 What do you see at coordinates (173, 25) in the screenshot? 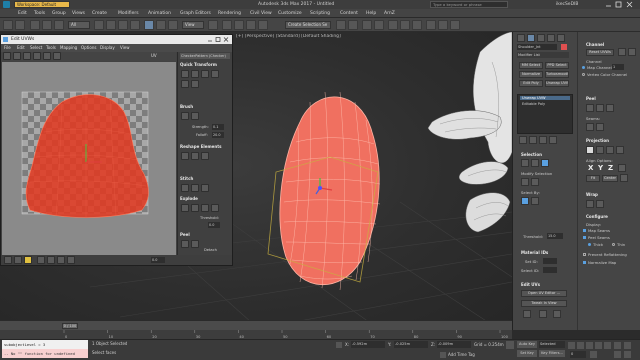
I see `select-and-scale-icon` at bounding box center [173, 25].